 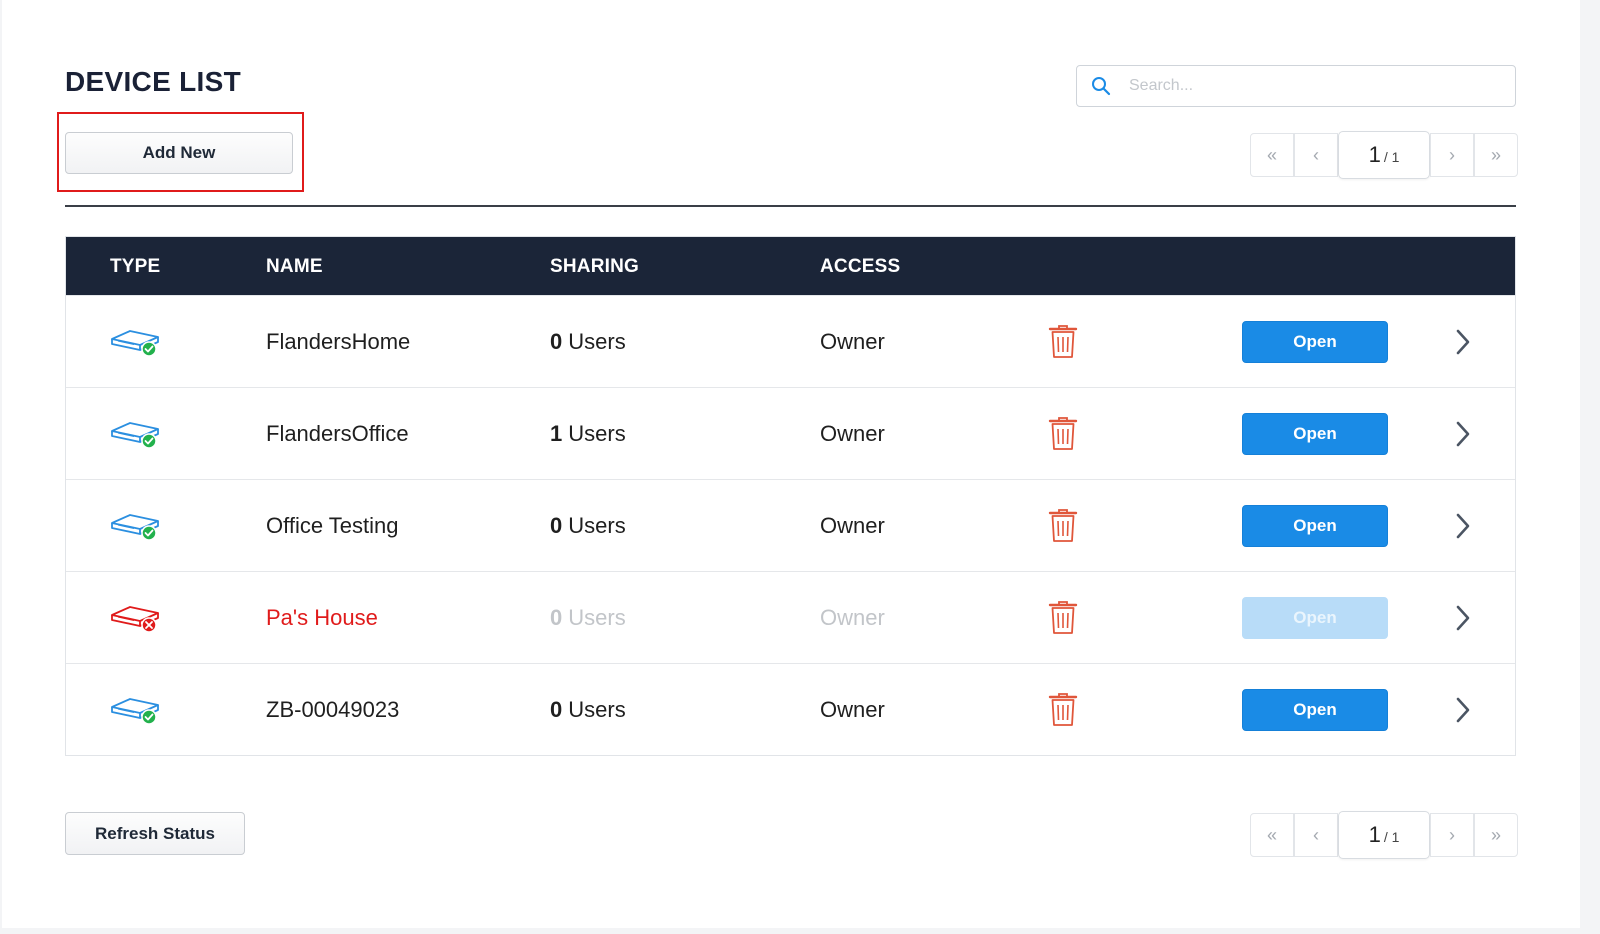 What do you see at coordinates (1101, 86) in the screenshot?
I see `search-icon` at bounding box center [1101, 86].